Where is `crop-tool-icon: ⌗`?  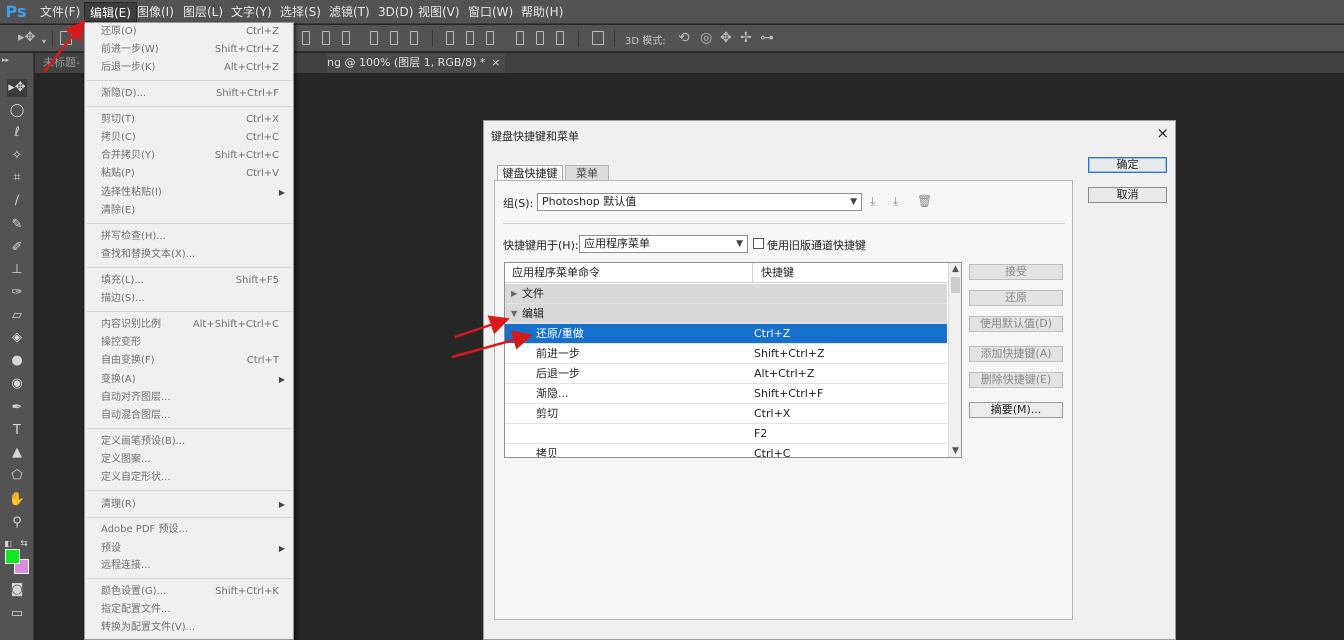
crop-tool-icon: ⌗ is located at coordinates (17, 178).